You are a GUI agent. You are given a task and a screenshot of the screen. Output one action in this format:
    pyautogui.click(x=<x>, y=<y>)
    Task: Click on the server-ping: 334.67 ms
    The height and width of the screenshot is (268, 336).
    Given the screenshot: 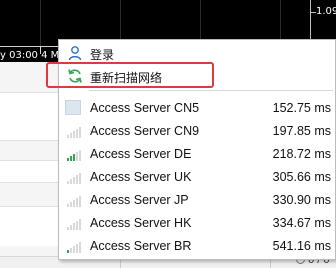 What is the action you would take?
    pyautogui.click(x=301, y=223)
    